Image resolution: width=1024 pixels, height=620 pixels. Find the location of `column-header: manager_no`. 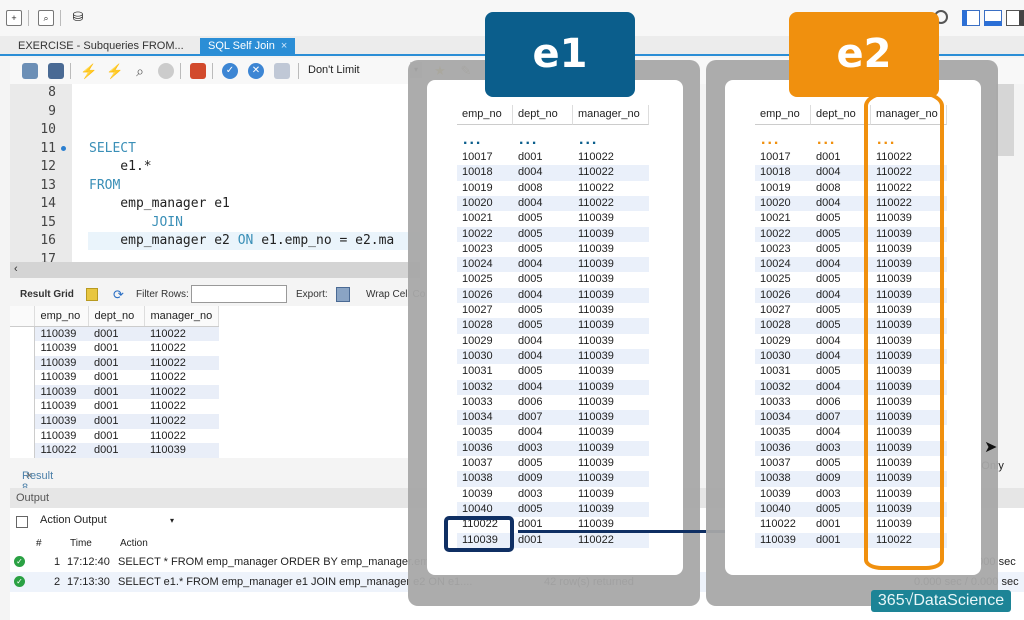

column-header: manager_no is located at coordinates (182, 316).